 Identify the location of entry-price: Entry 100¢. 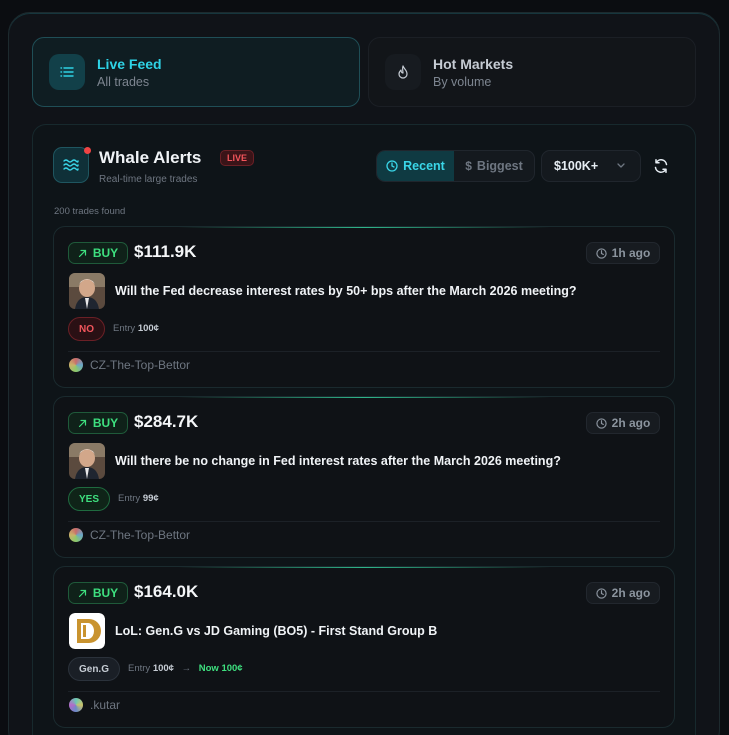
(136, 328).